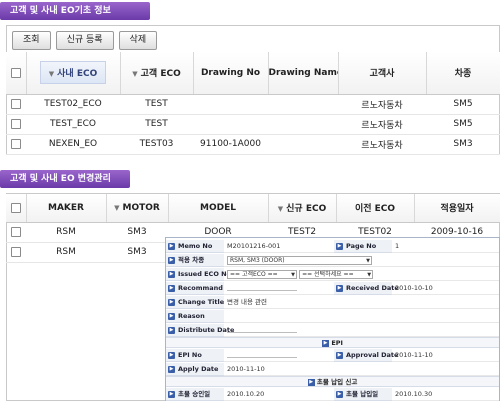  What do you see at coordinates (73, 124) in the screenshot?
I see `cell-internal-eco: TEST_ECO` at bounding box center [73, 124].